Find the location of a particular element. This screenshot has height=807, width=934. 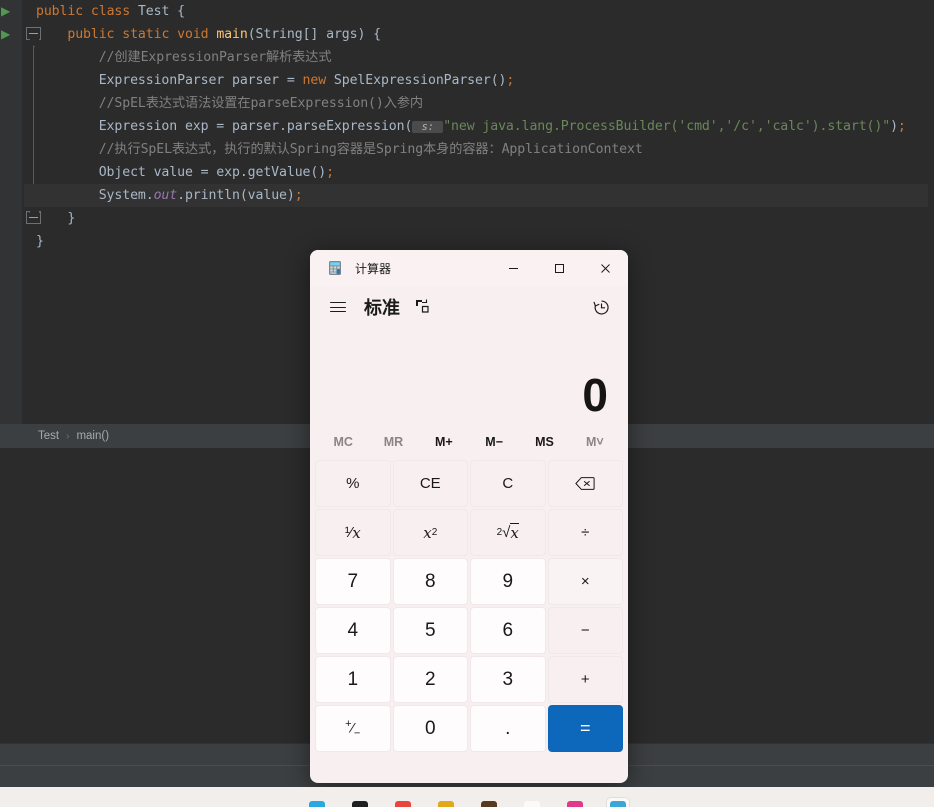

code-token: ) is located at coordinates (894, 126).